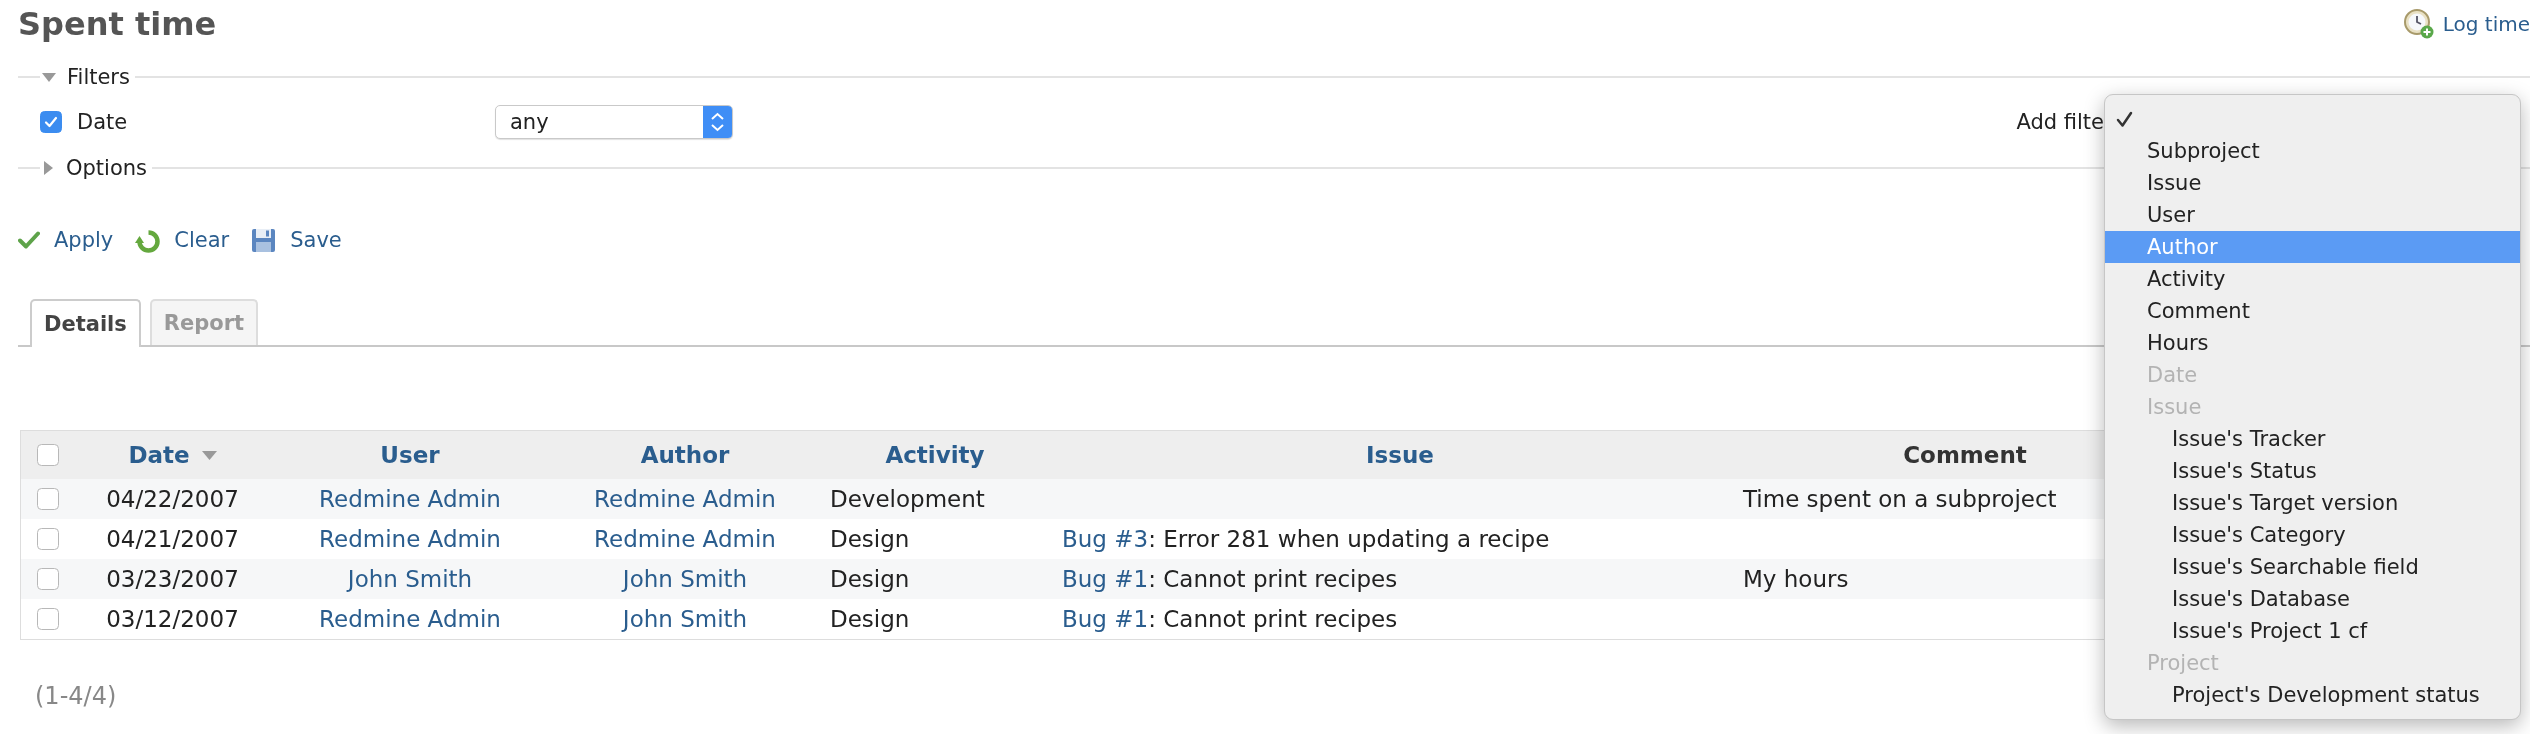 This screenshot has height=734, width=2530. Describe the element at coordinates (2312, 567) in the screenshot. I see `menu-item: Issue's Searchable field` at that location.